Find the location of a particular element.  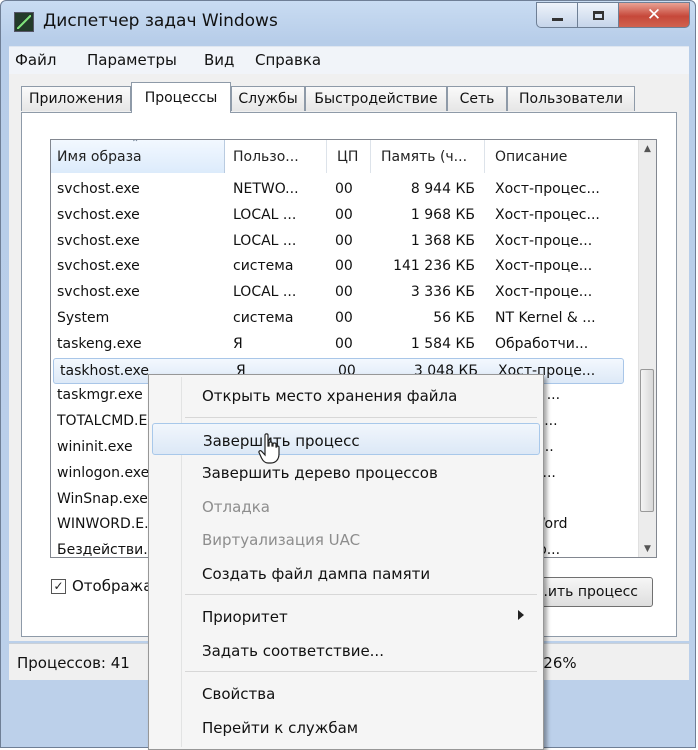

tab-network: Сеть is located at coordinates (477, 98).